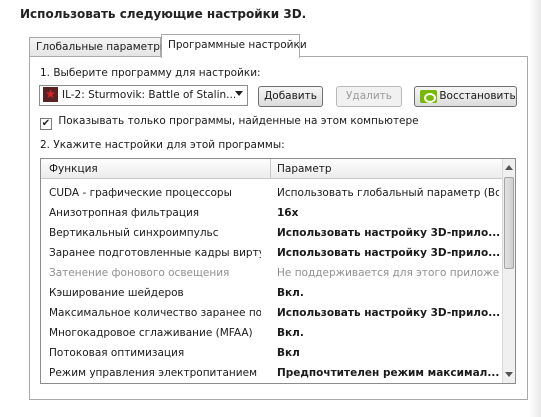  Describe the element at coordinates (46, 124) in the screenshot. I see `show-only-found-checkbox: ✔` at that location.